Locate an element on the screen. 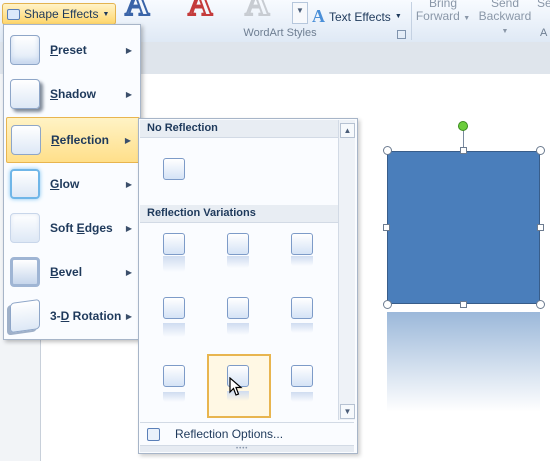  menu-item-bevel-mnemonic: B is located at coordinates (54, 272).